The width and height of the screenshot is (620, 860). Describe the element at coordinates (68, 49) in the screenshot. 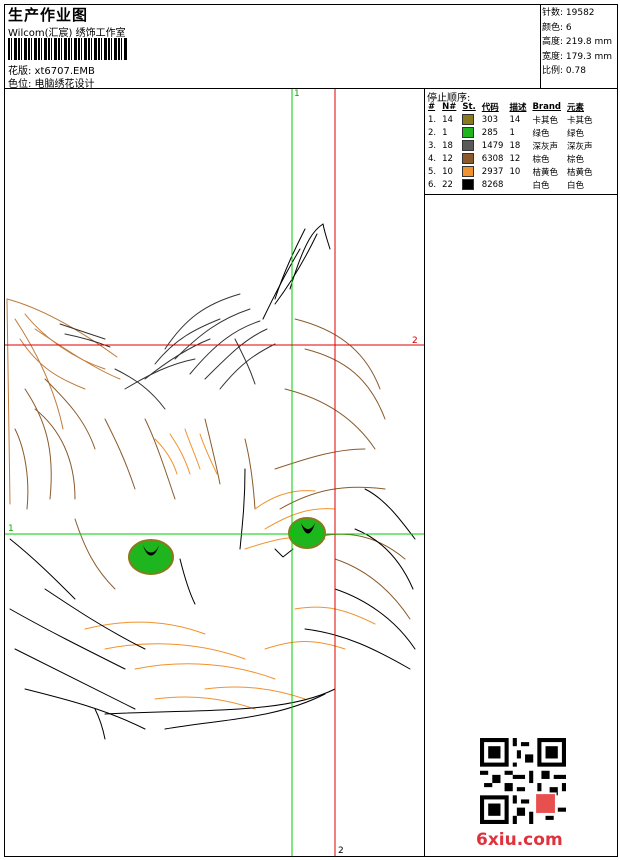

I see `barcode` at that location.